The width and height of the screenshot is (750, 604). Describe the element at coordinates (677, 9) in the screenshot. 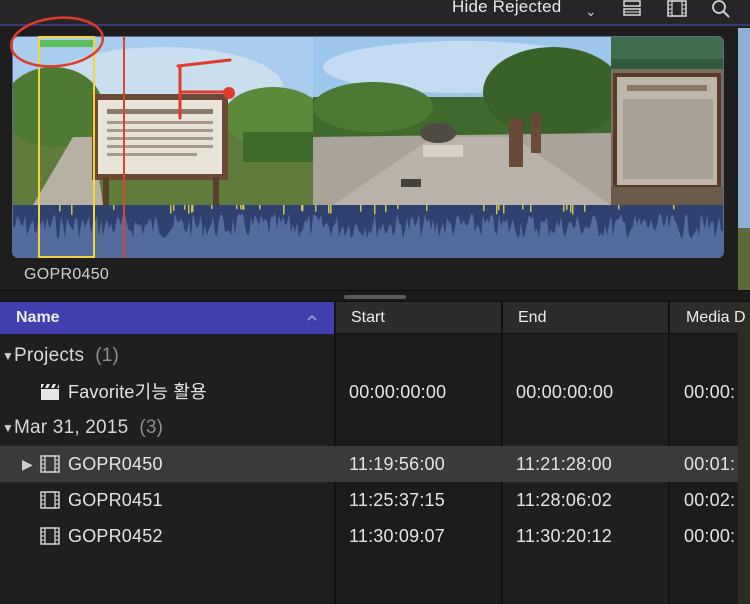

I see `filmstrip-icon` at that location.